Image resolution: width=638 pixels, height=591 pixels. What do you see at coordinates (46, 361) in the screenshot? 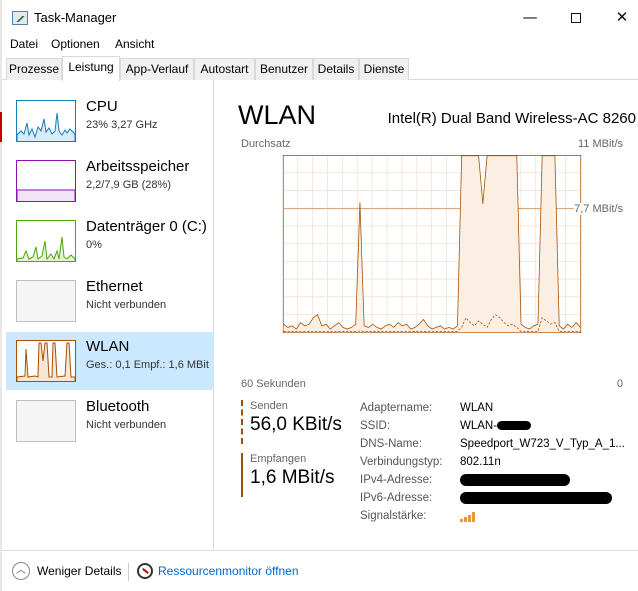
I see `wlan-thumbnail-graph` at bounding box center [46, 361].